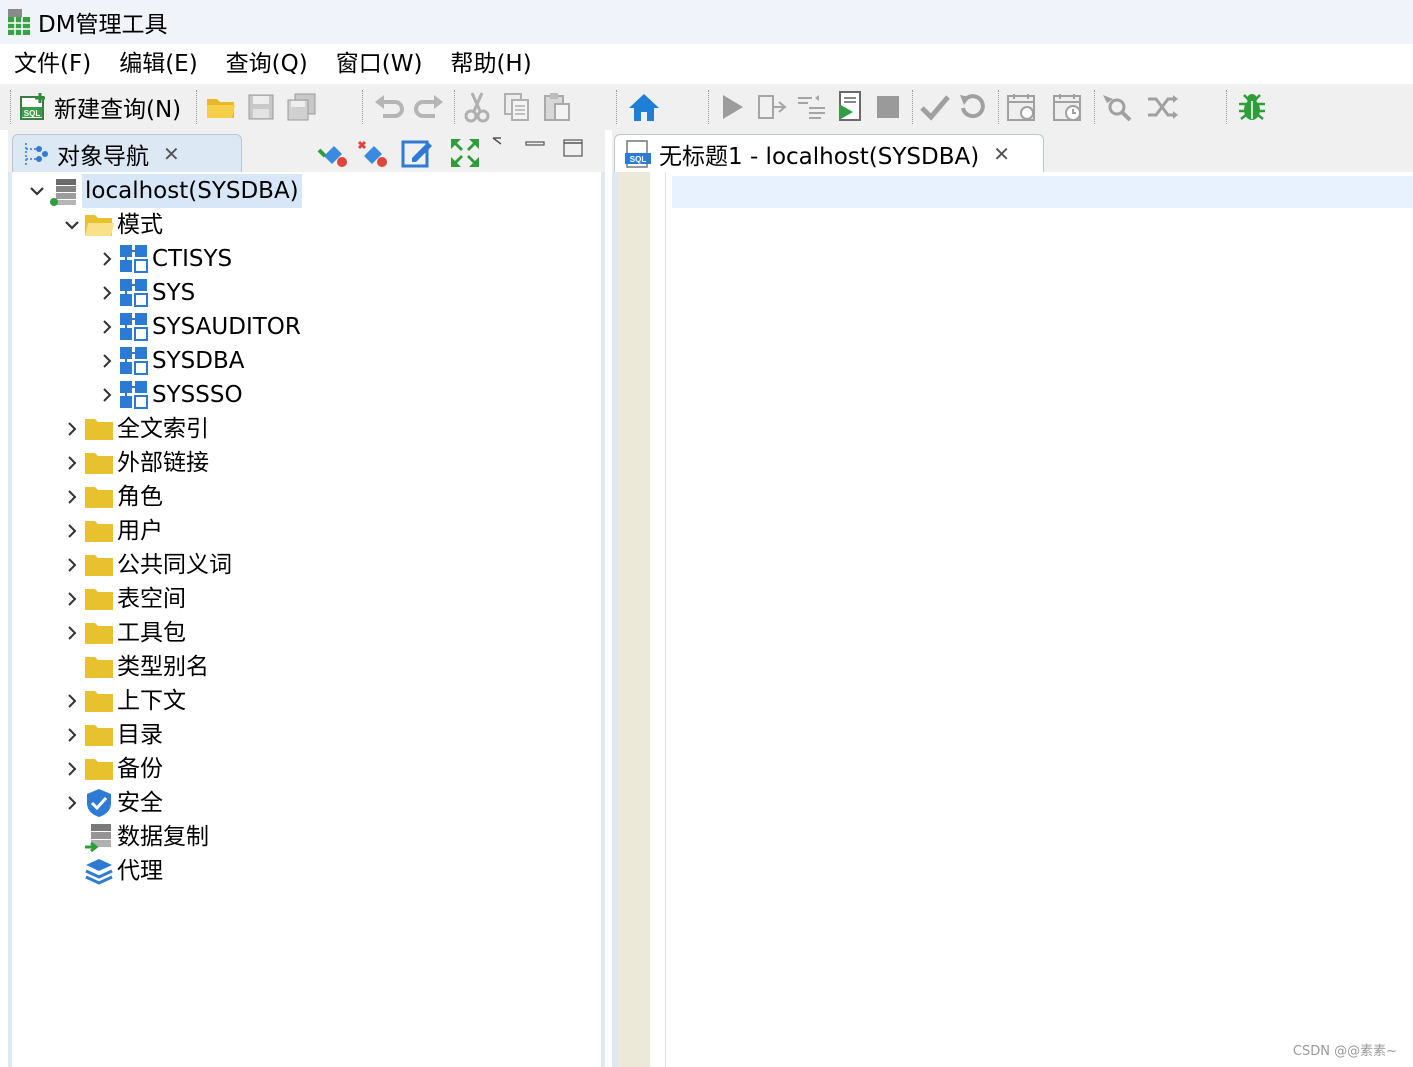 This screenshot has height=1067, width=1413. Describe the element at coordinates (112, 803) in the screenshot. I see `tree-item: 安全` at that location.